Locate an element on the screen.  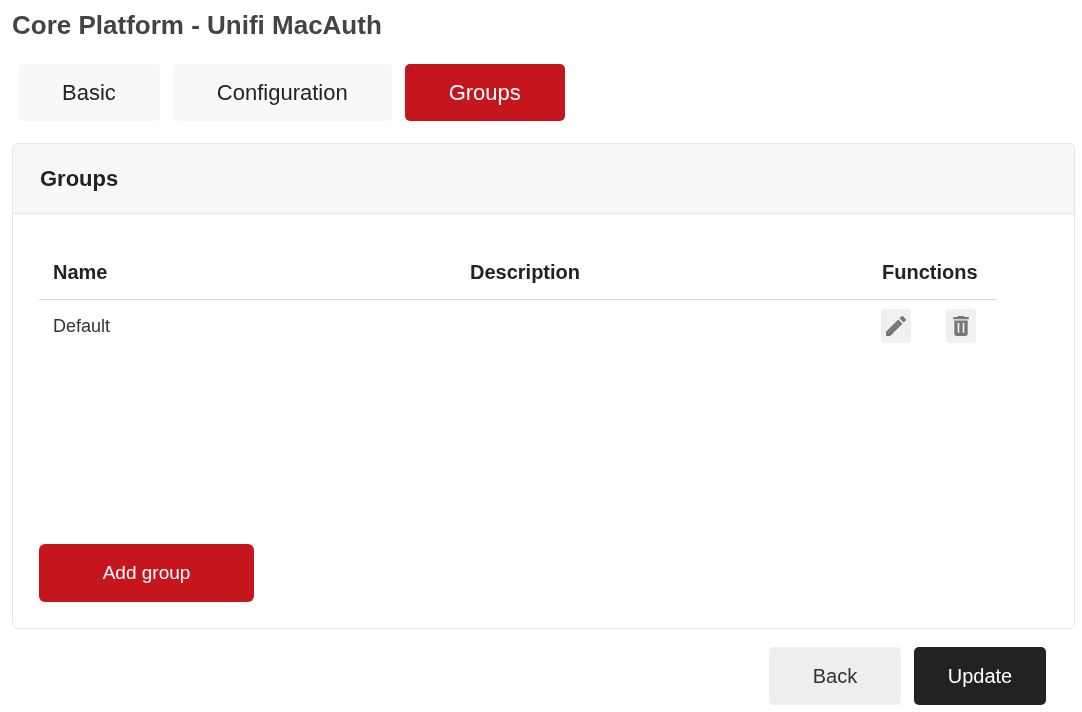
tab: Configuration is located at coordinates (282, 92).